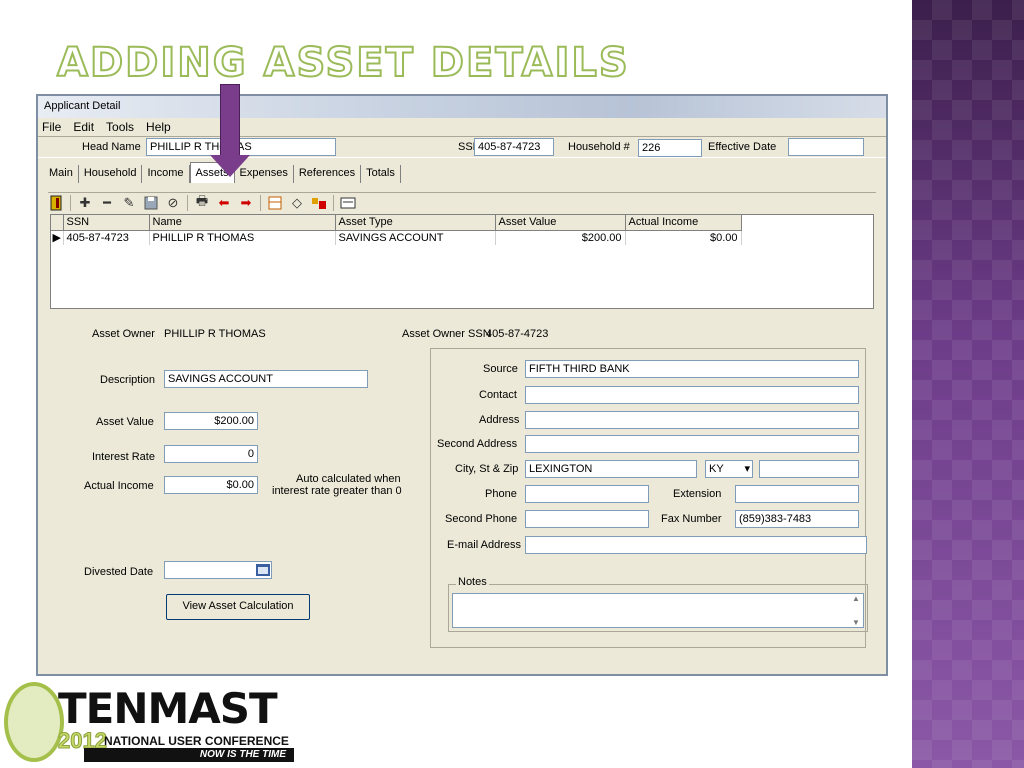  I want to click on toolbar: ✚ ━ ✎ ⊘ 🖶 ⬅ ➡ ◇, so click(462, 202).